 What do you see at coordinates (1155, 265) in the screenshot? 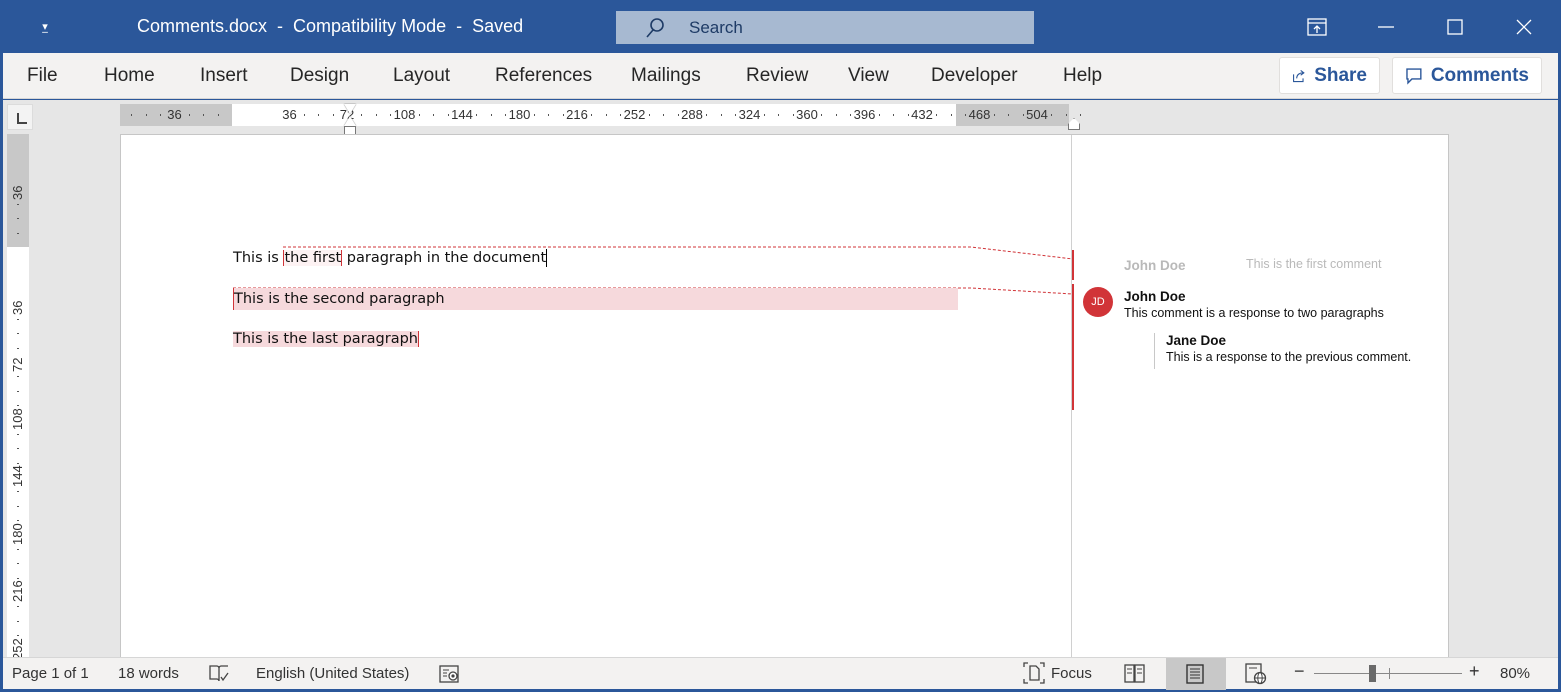
I see `comment-author: John Doe` at bounding box center [1155, 265].